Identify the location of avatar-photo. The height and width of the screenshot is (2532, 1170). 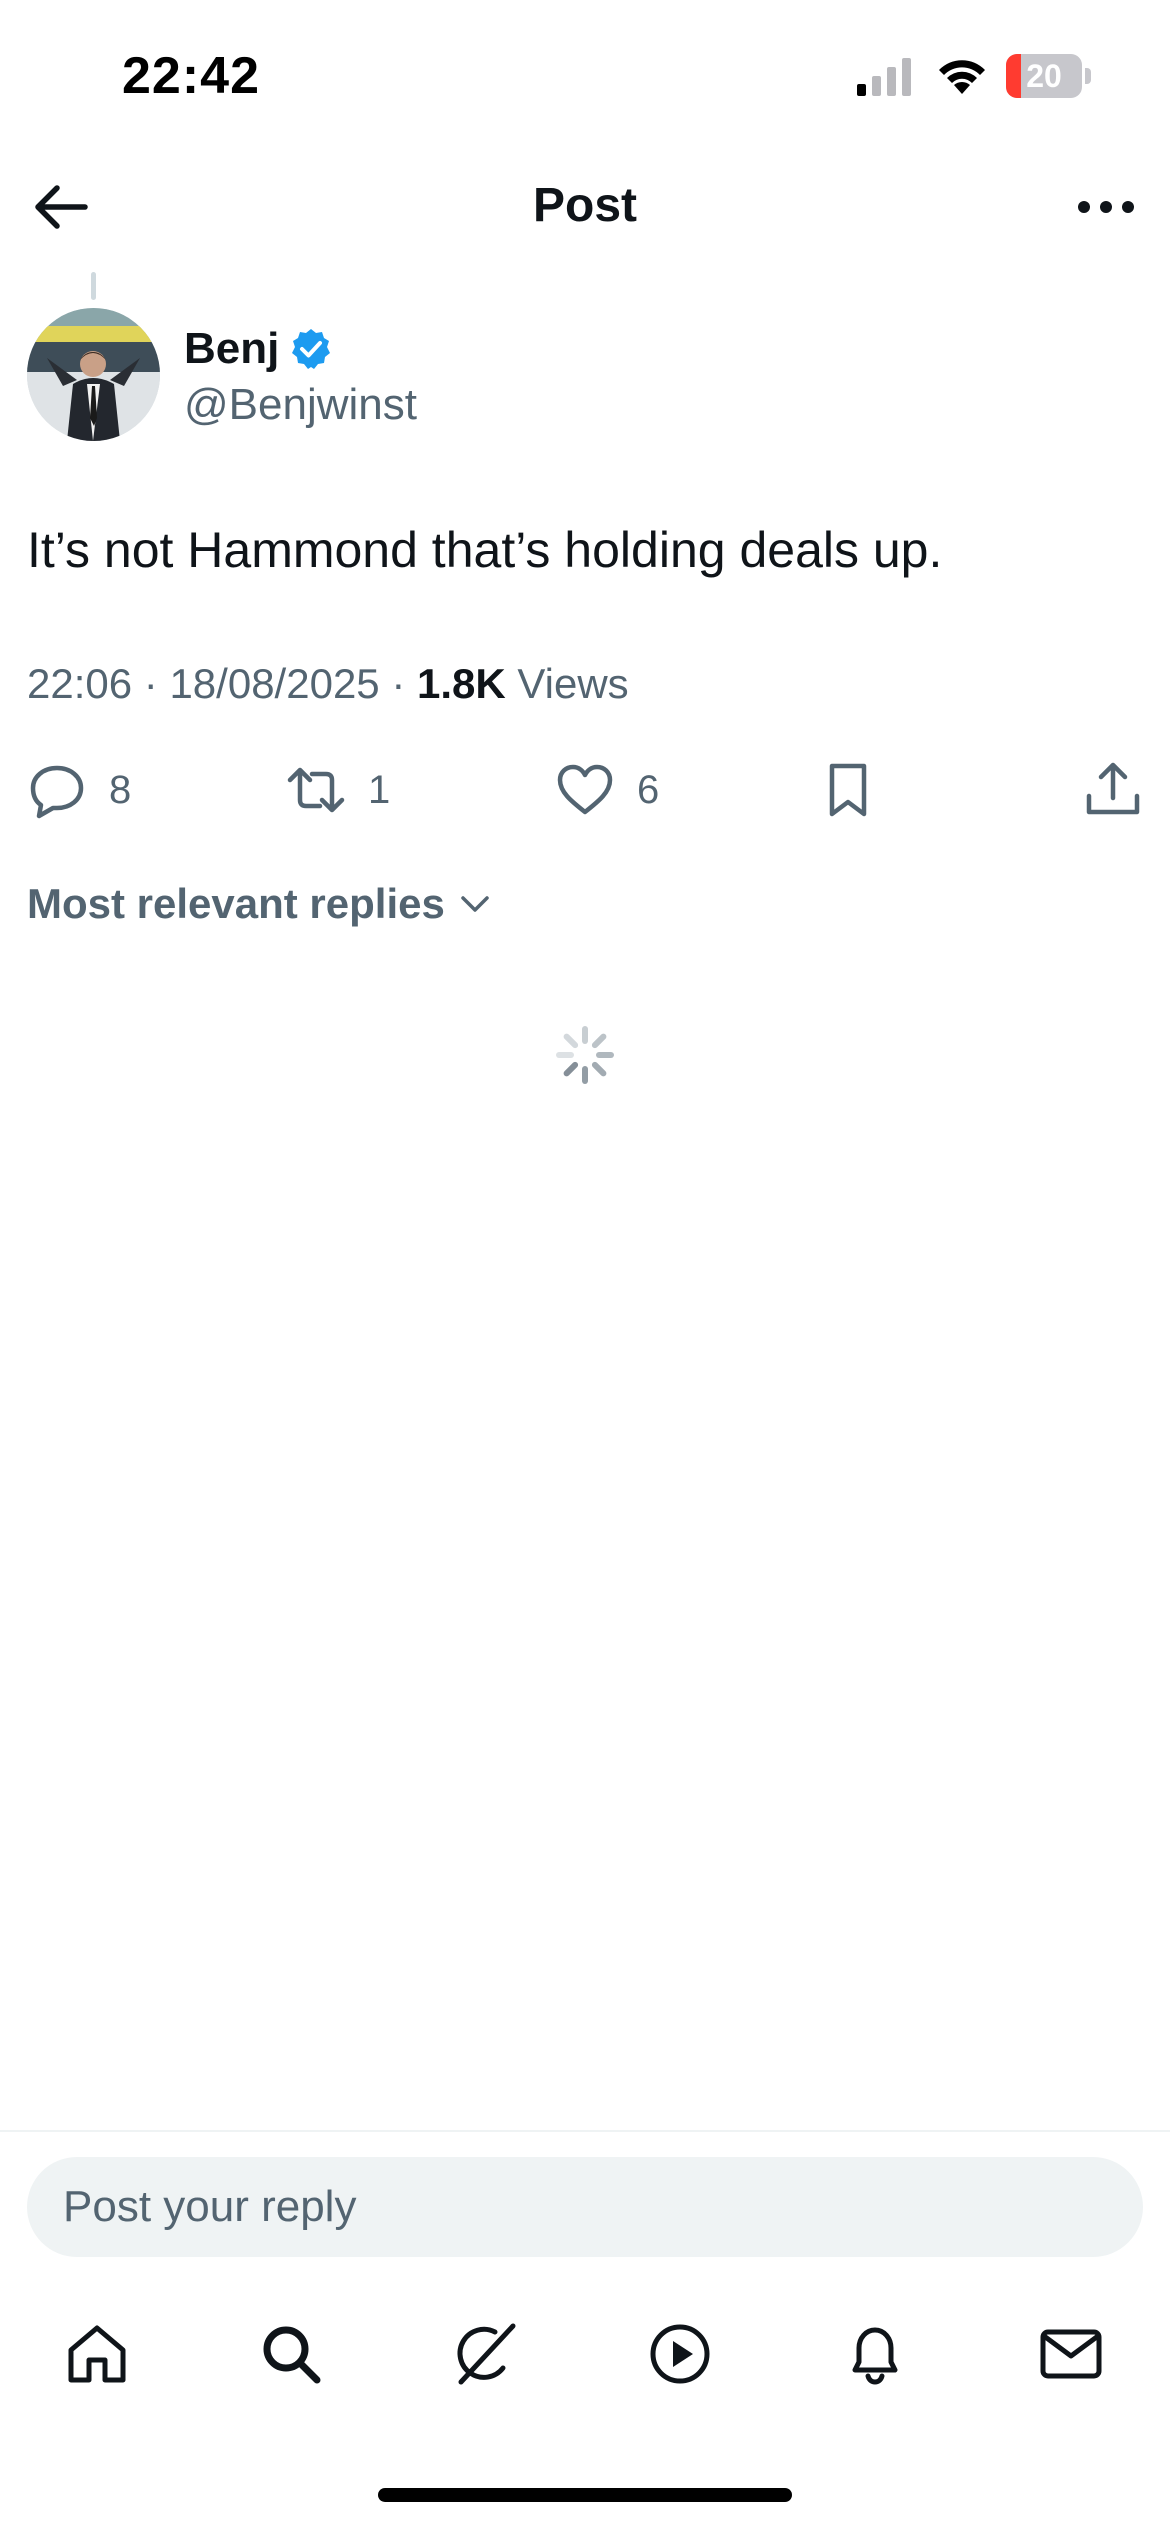
(93, 374).